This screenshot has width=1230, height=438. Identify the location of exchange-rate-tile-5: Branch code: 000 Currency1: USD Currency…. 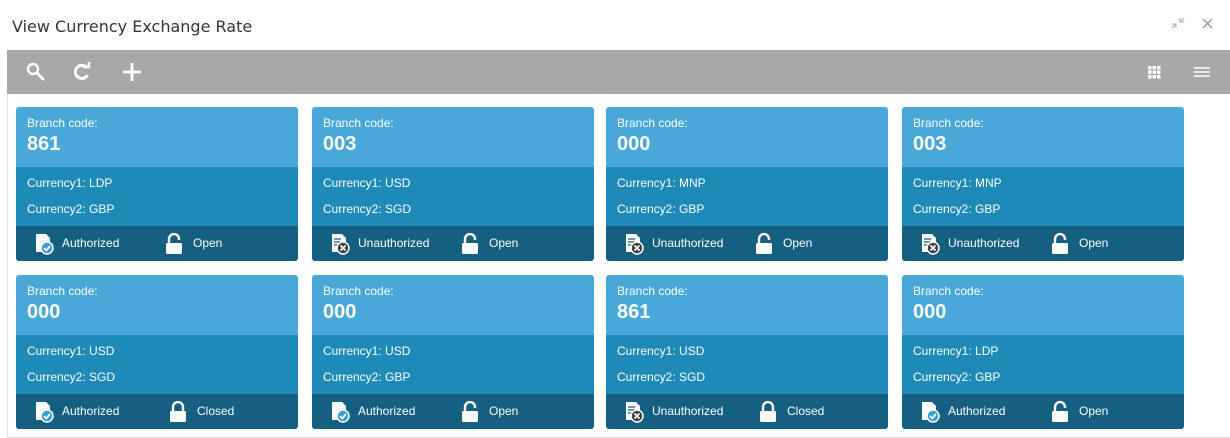
(157, 352).